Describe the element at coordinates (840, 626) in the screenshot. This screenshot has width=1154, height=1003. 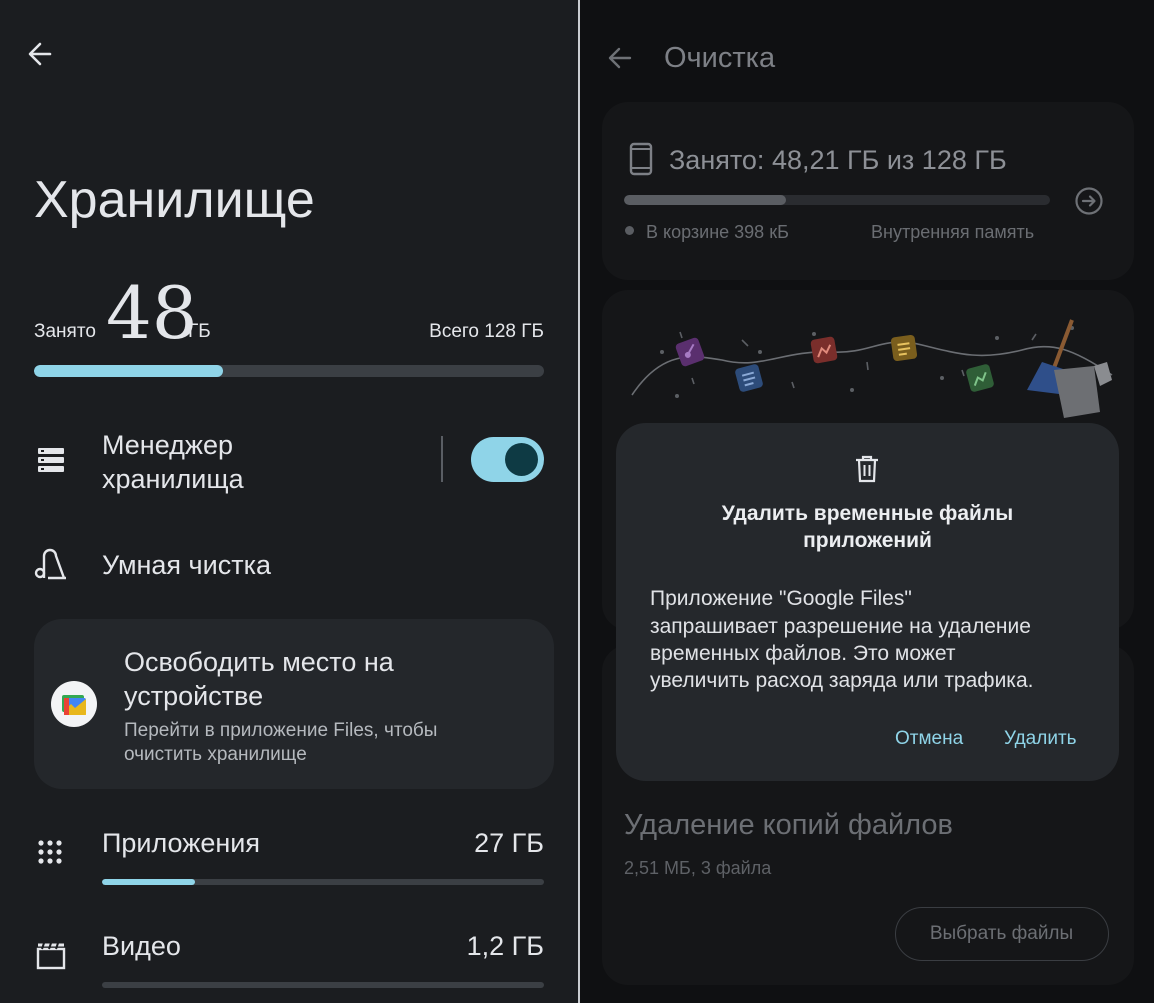
I see `dialog-body-line: запрашивает разрешение на удаление` at that location.